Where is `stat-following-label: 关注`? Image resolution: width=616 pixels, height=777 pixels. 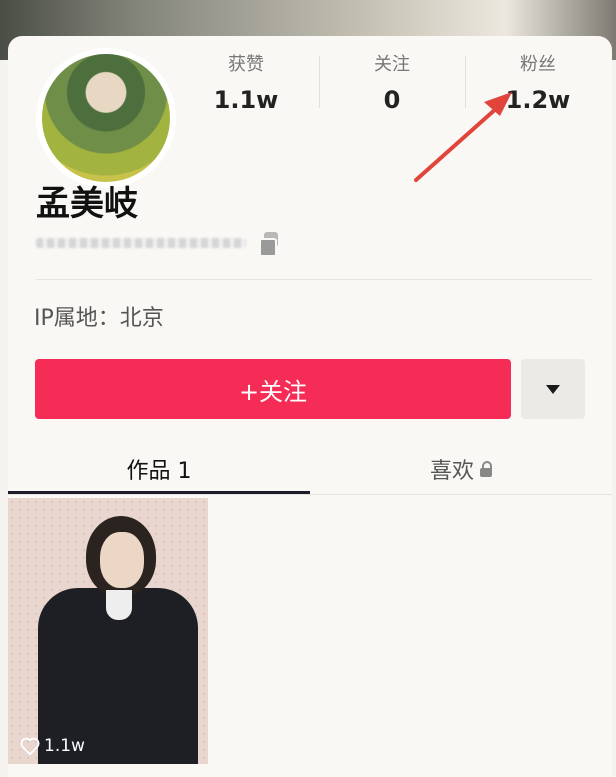
stat-following-label: 关注 is located at coordinates (392, 64).